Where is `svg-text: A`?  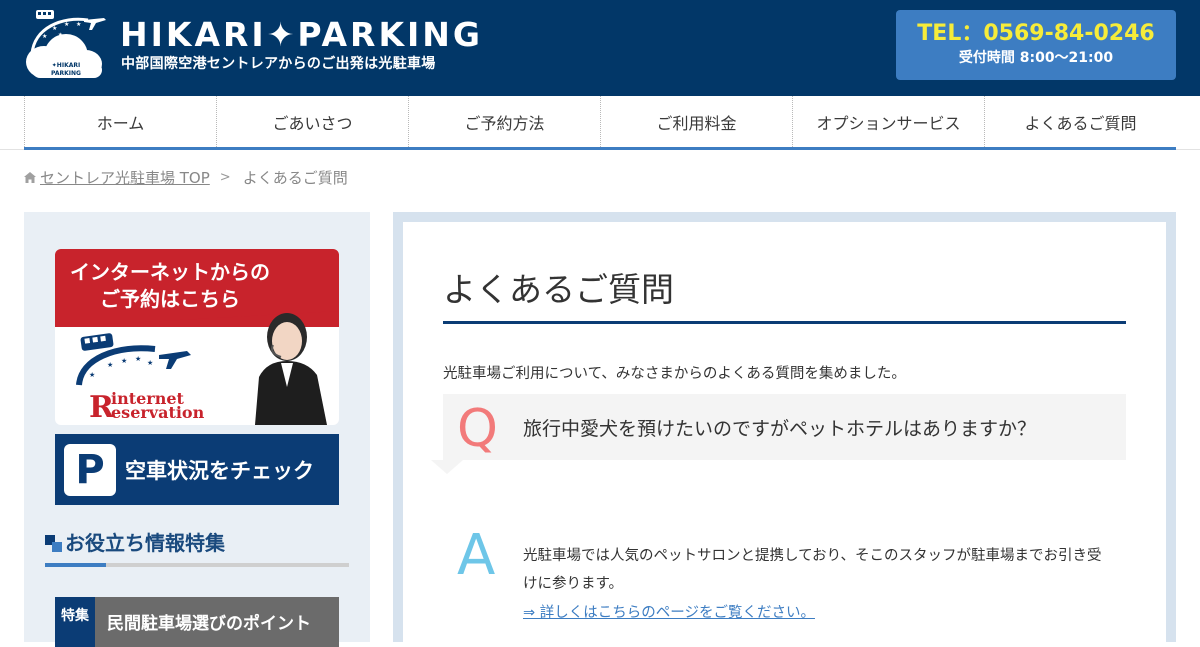
svg-text: A is located at coordinates (476, 552).